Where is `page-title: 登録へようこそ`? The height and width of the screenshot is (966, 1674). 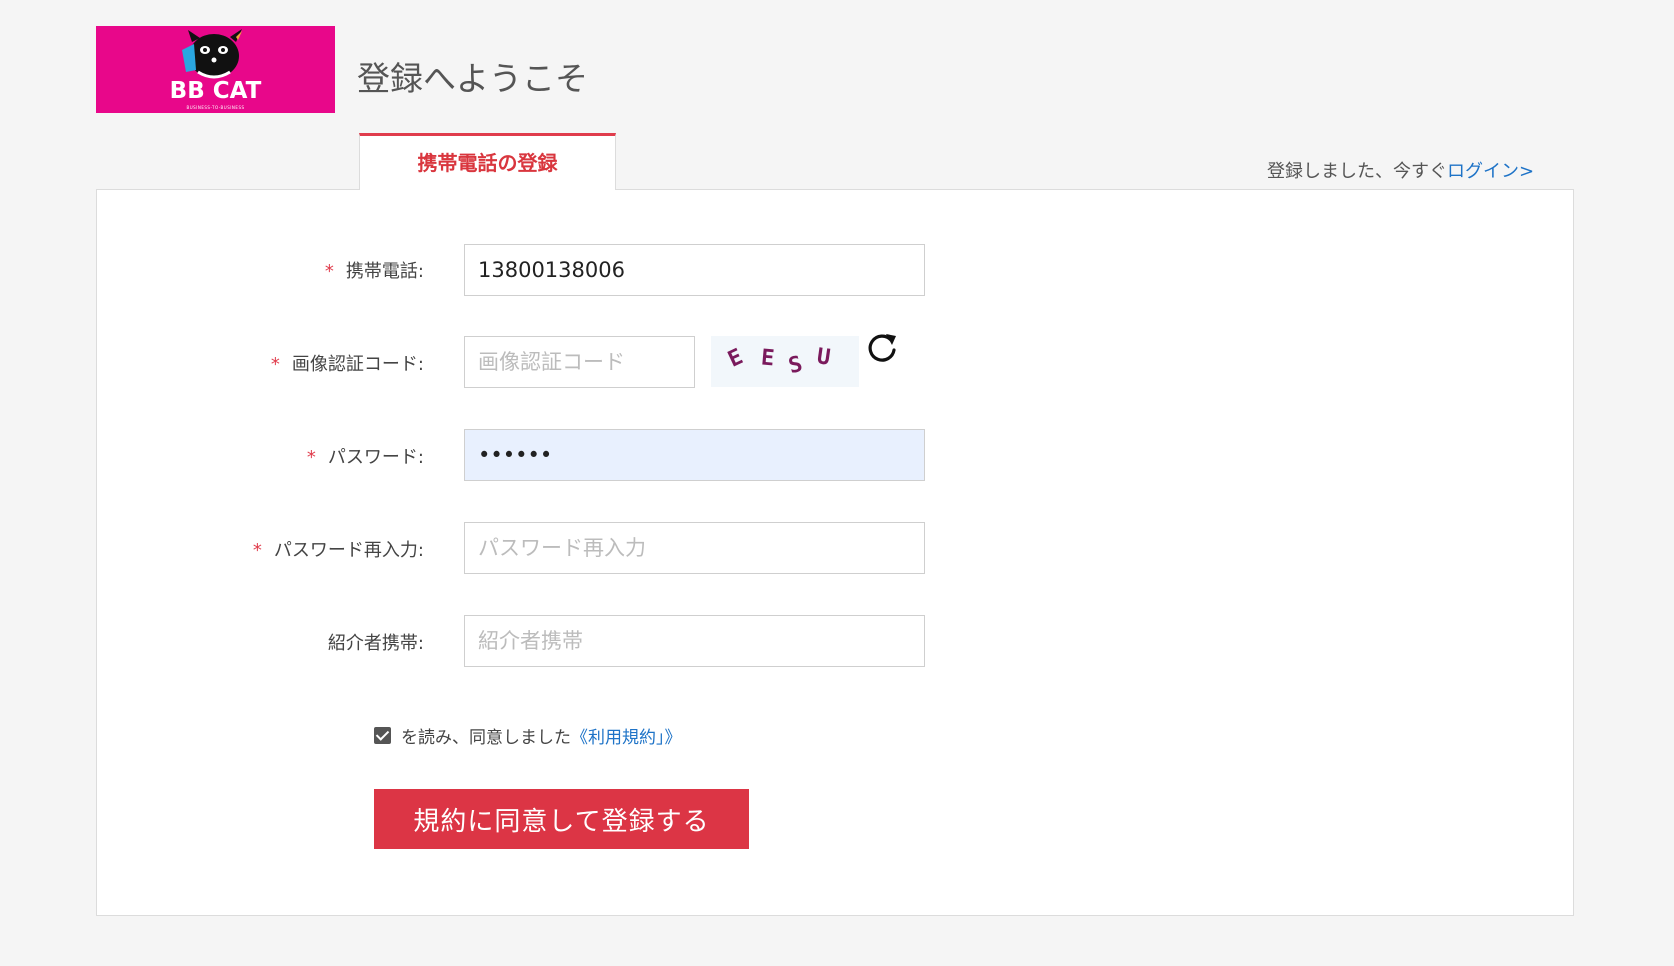 page-title: 登録へようこそ is located at coordinates (472, 78).